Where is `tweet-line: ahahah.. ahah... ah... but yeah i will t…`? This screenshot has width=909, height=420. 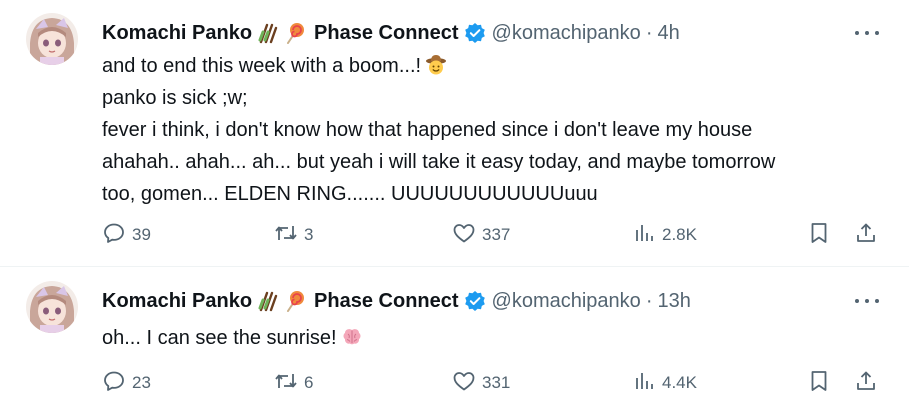 tweet-line: ahahah.. ahah... ah... but yeah i will t… is located at coordinates (439, 162).